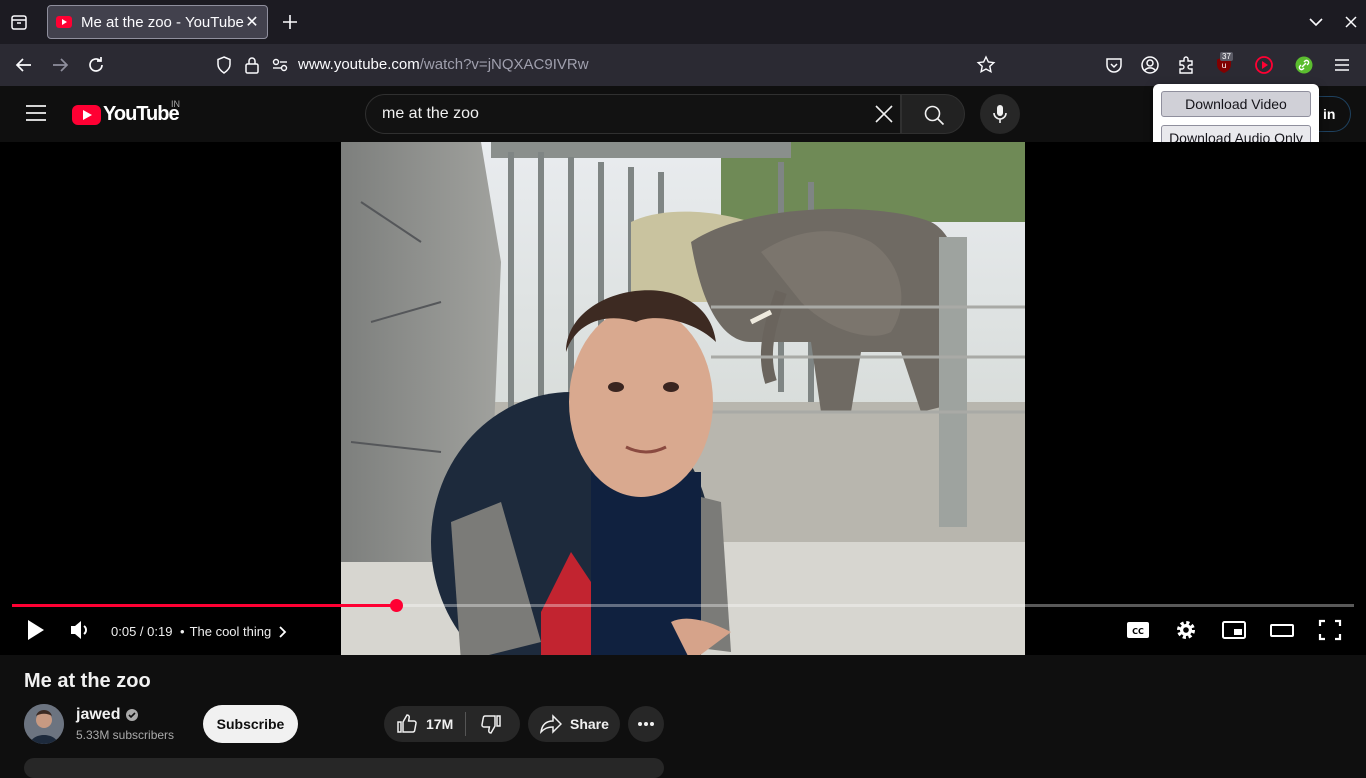 This screenshot has width=1366, height=778. I want to click on verified-badge-icon, so click(132, 715).